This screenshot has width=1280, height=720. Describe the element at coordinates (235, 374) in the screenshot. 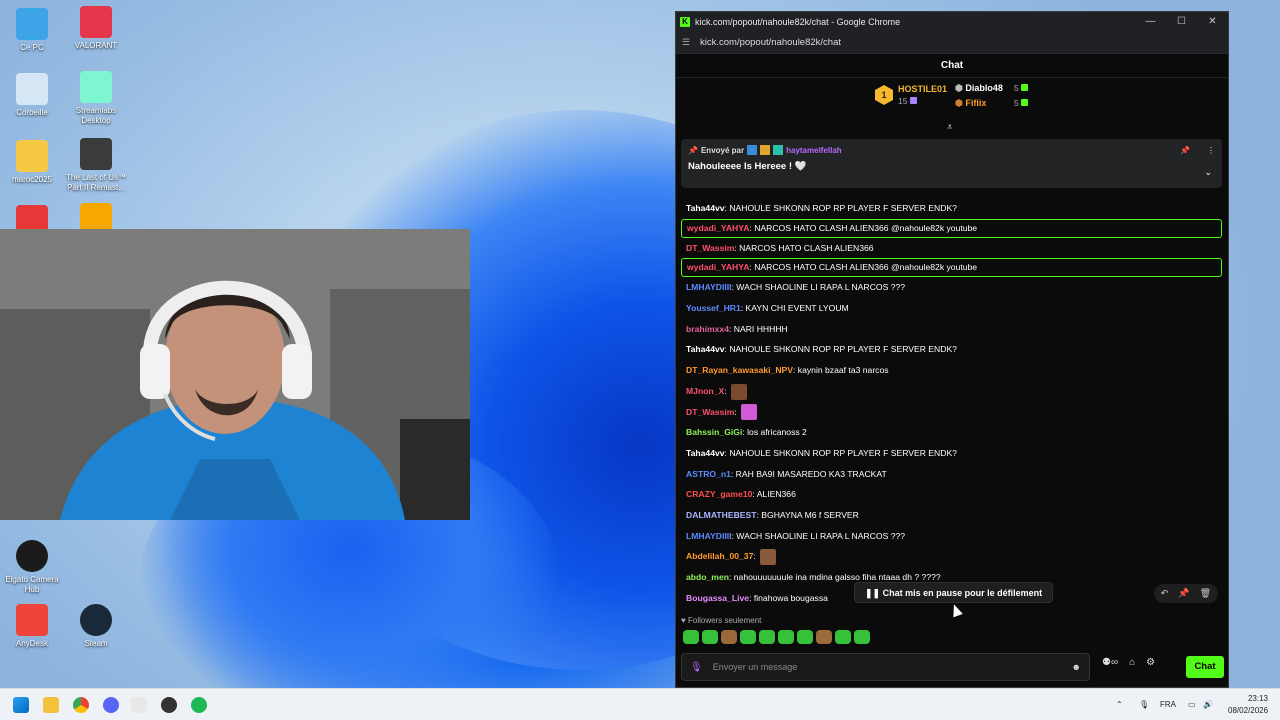

I see `webcam-overlay` at that location.